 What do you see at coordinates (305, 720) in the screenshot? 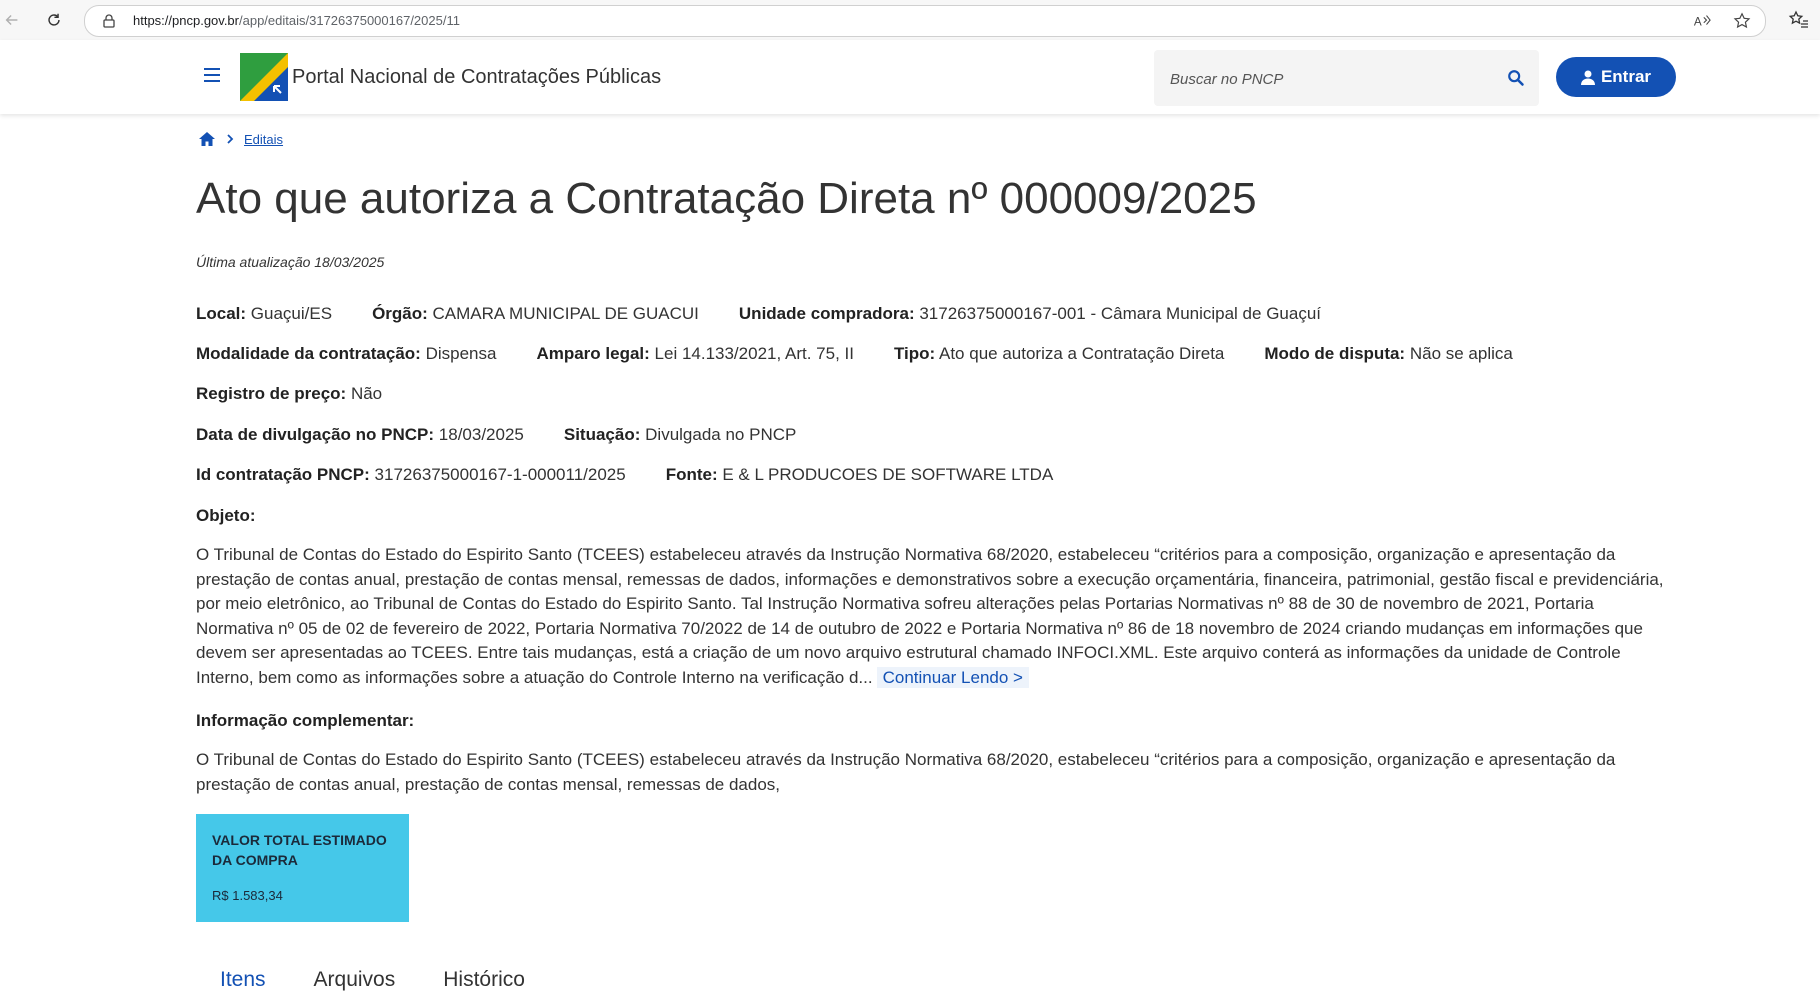
I see `info-complementar-label: Informação complementar:` at bounding box center [305, 720].